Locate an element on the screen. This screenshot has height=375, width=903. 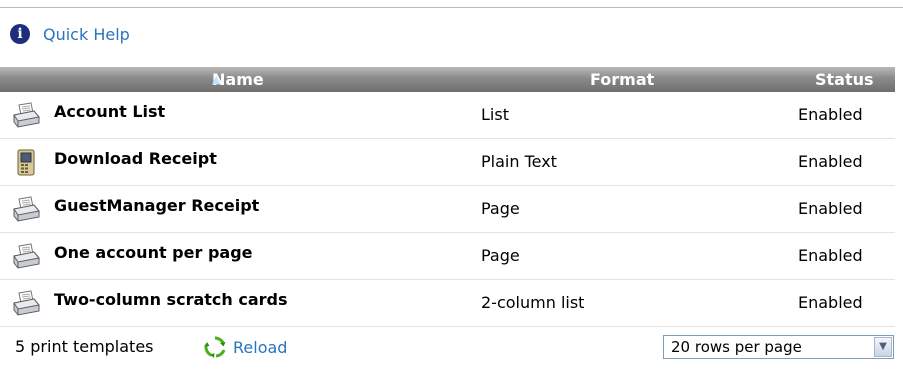
column-header-status: Status is located at coordinates (844, 79).